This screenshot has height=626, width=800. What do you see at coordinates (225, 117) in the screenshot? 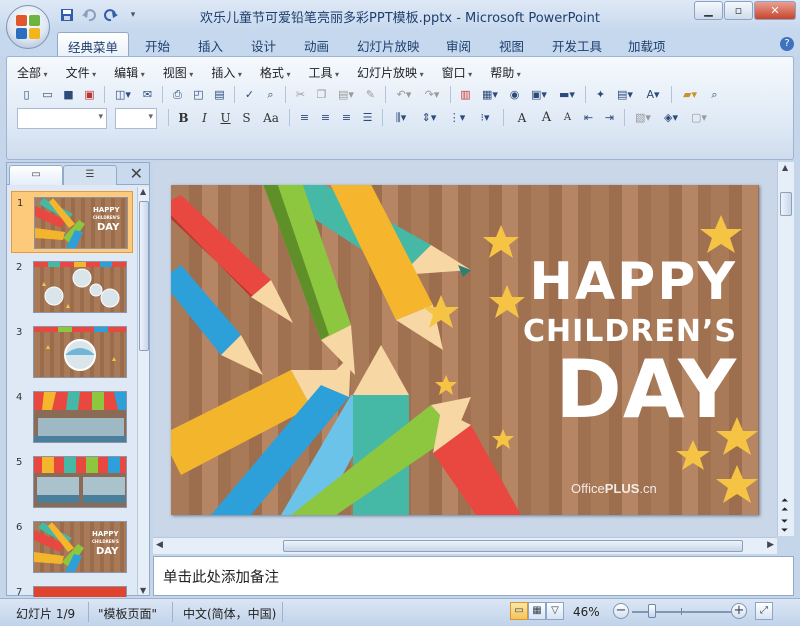
I see `underline-button: U` at bounding box center [225, 117].